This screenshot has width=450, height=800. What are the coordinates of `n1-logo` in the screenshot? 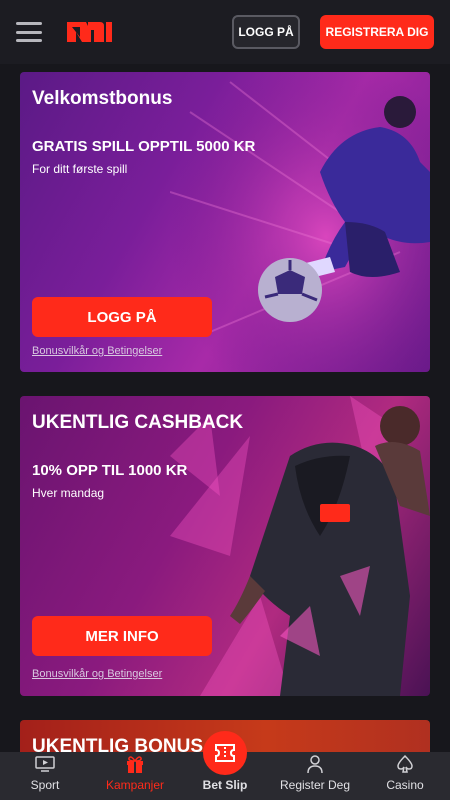 It's located at (89, 32).